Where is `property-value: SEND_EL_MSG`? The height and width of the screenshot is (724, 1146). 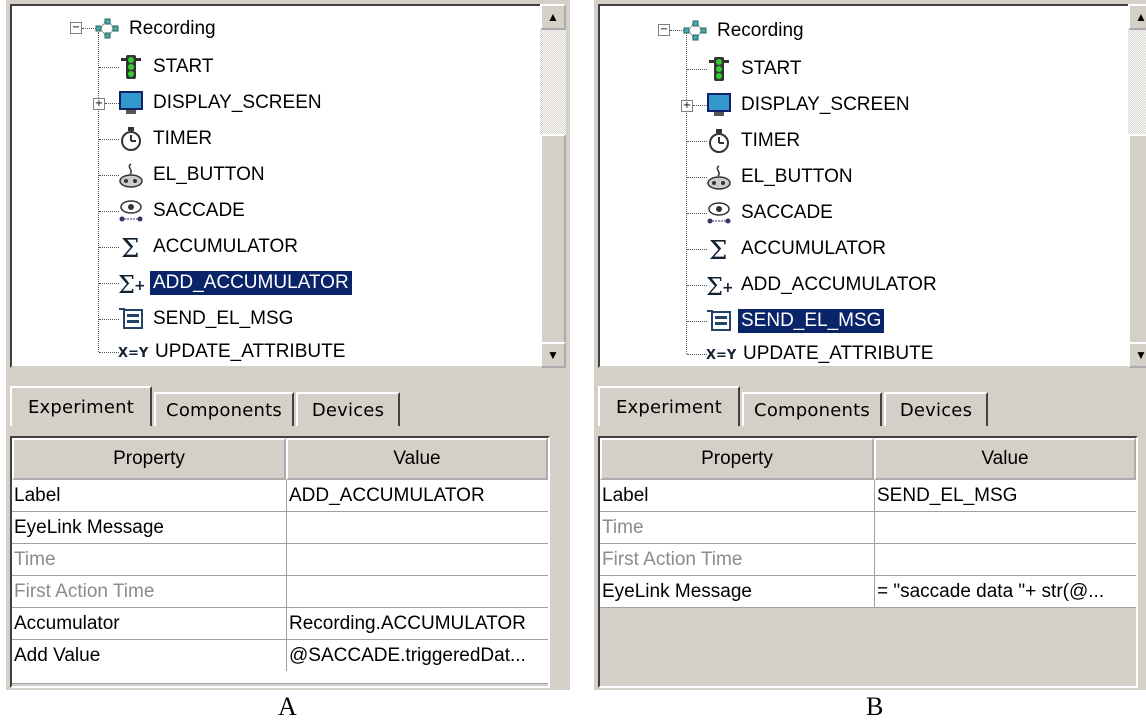
property-value: SEND_EL_MSG is located at coordinates (1005, 495).